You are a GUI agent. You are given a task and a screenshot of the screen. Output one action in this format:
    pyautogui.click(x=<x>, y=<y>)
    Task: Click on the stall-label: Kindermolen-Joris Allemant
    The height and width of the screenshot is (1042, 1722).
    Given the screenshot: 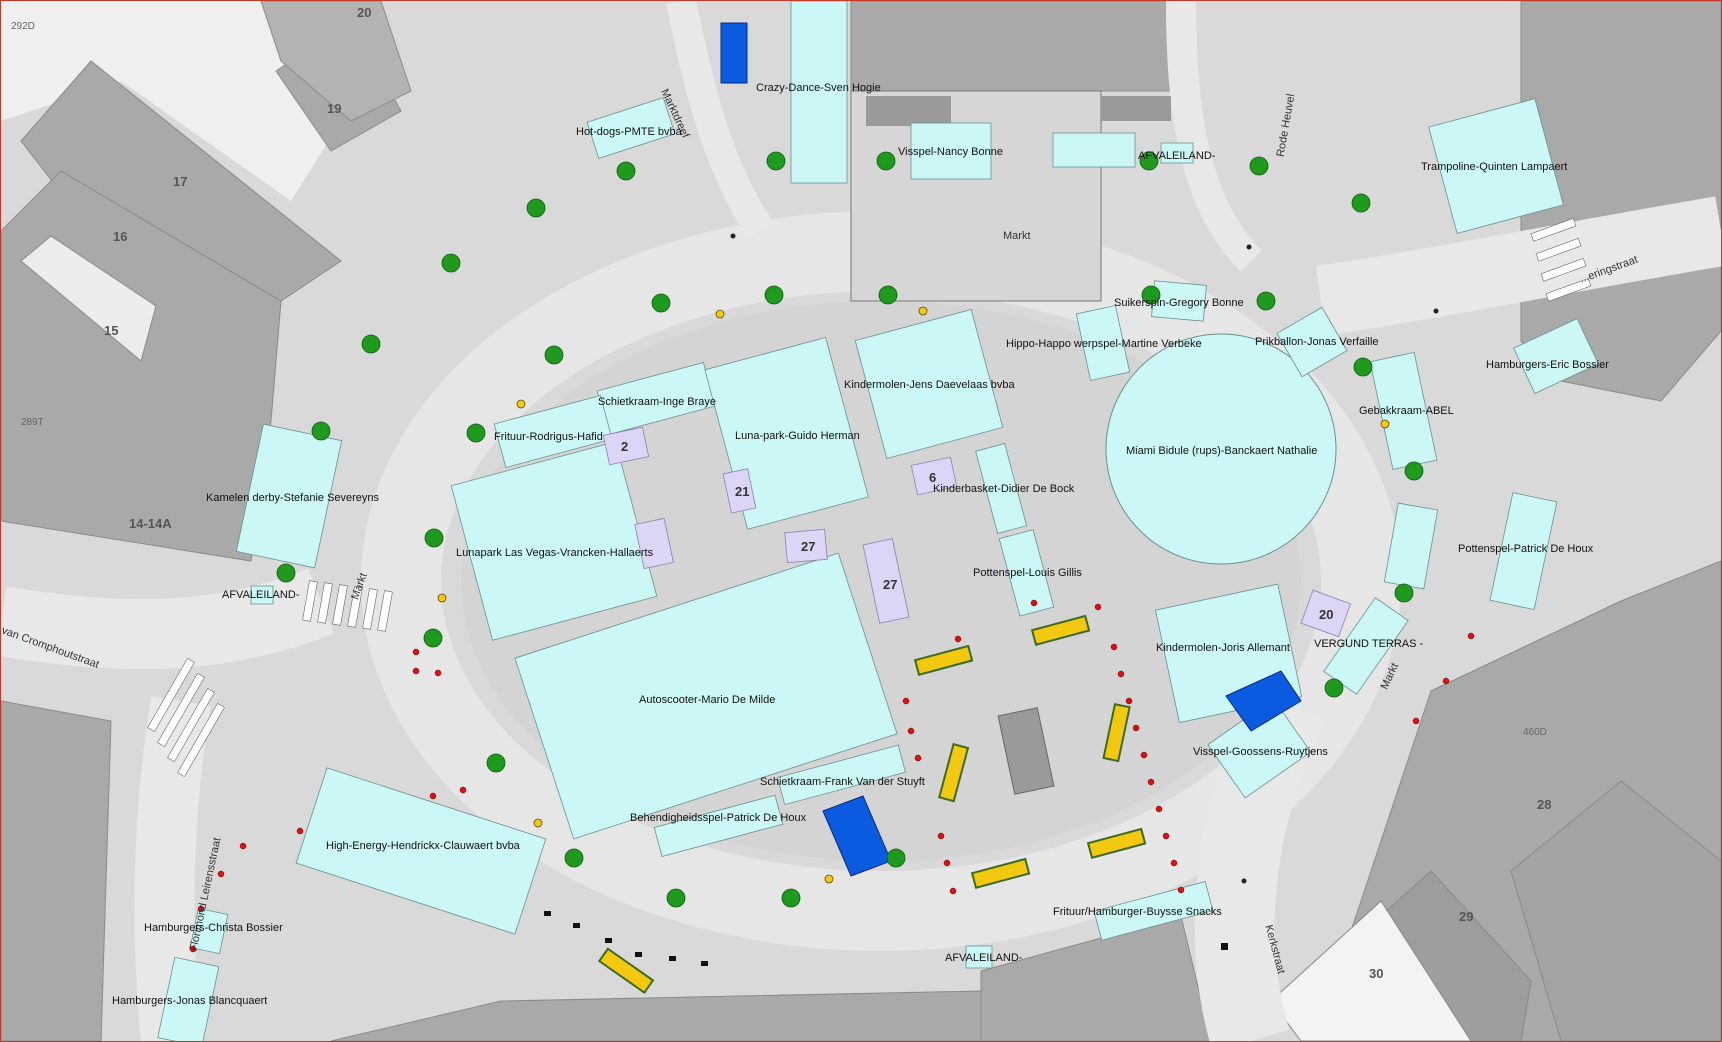 What is the action you would take?
    pyautogui.click(x=1223, y=648)
    